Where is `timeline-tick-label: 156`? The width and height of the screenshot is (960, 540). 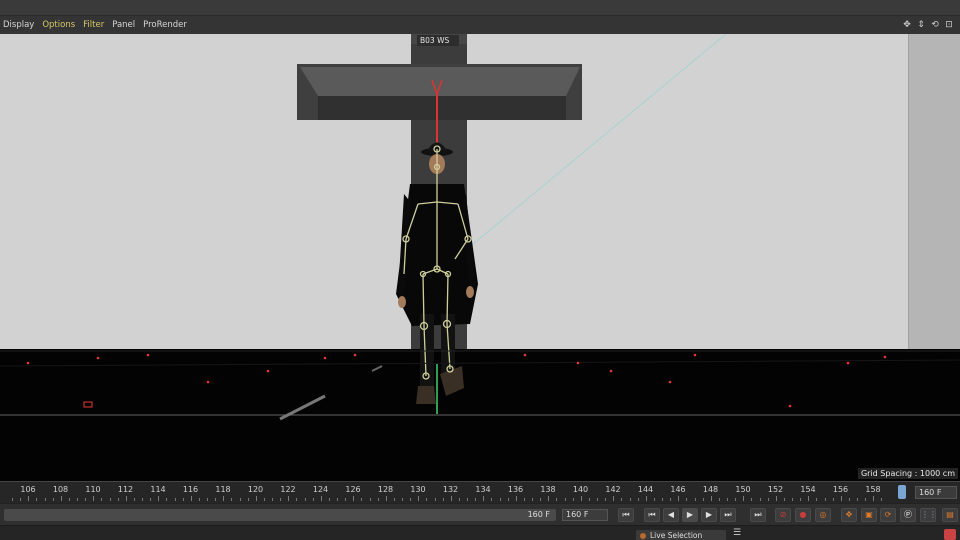 timeline-tick-label: 156 is located at coordinates (840, 489).